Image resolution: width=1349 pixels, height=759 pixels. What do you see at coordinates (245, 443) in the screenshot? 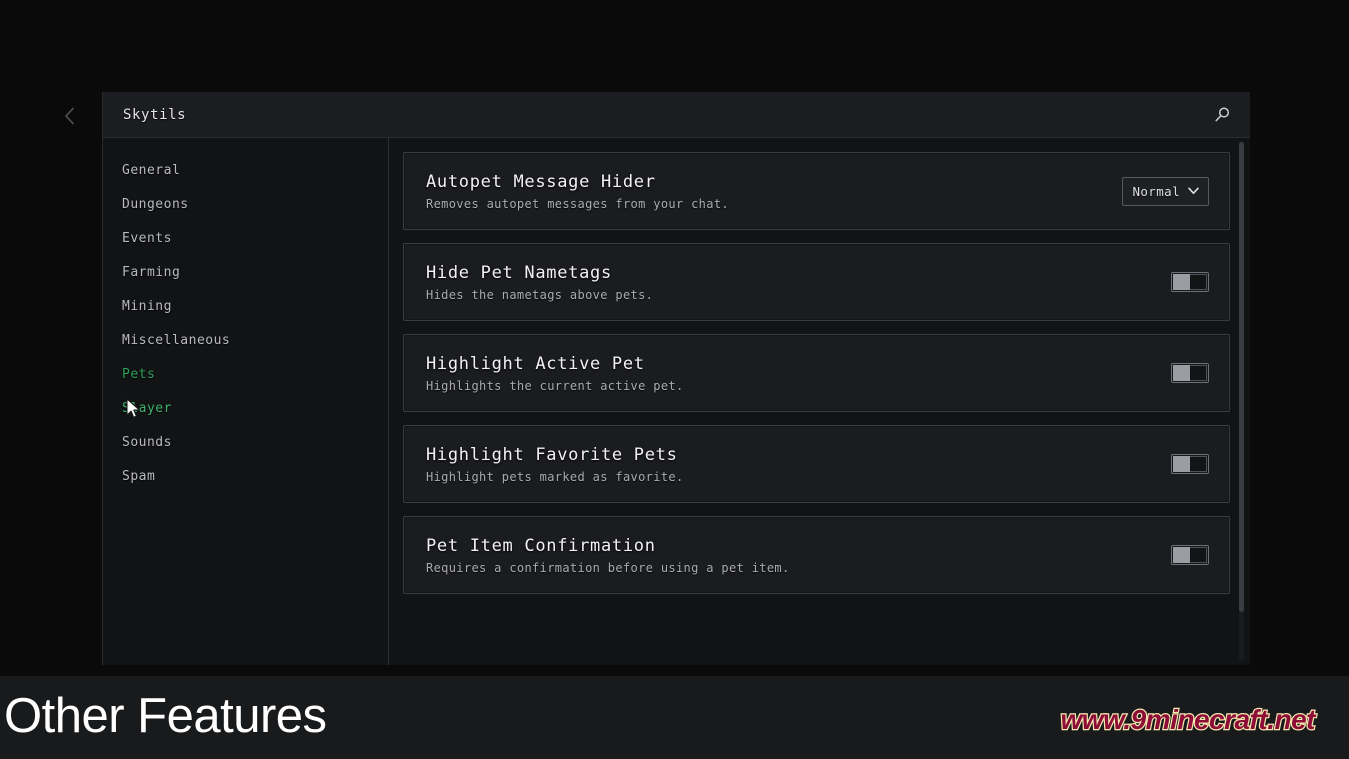
I see `sidebar-item-sounds: Sounds` at bounding box center [245, 443].